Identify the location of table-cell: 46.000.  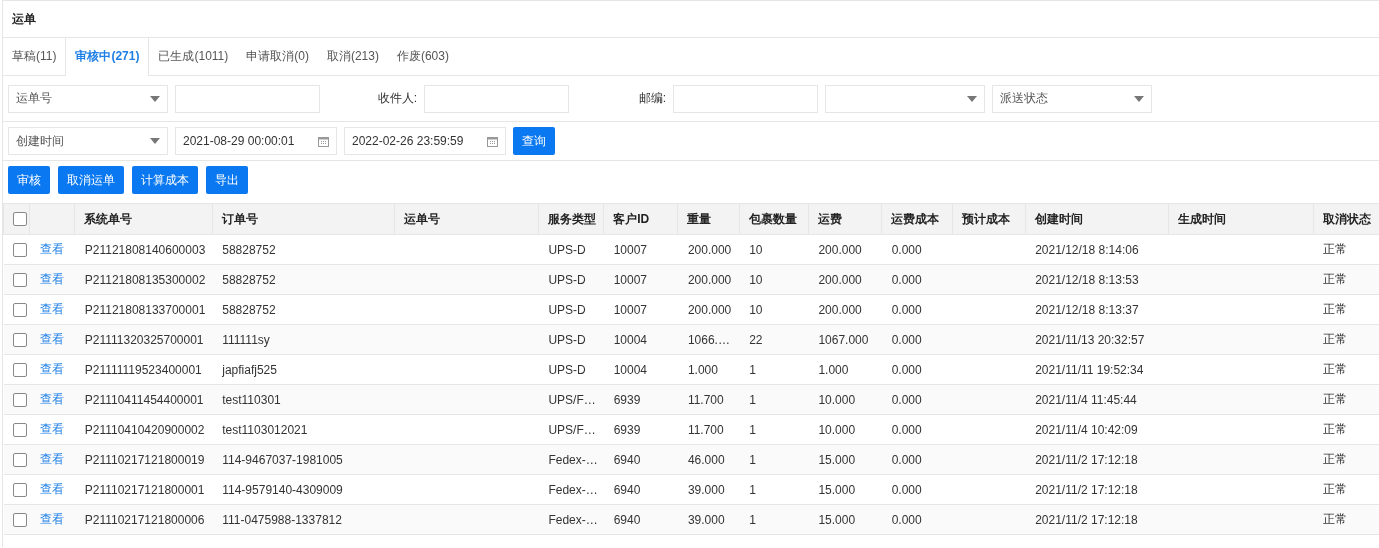
(706, 459).